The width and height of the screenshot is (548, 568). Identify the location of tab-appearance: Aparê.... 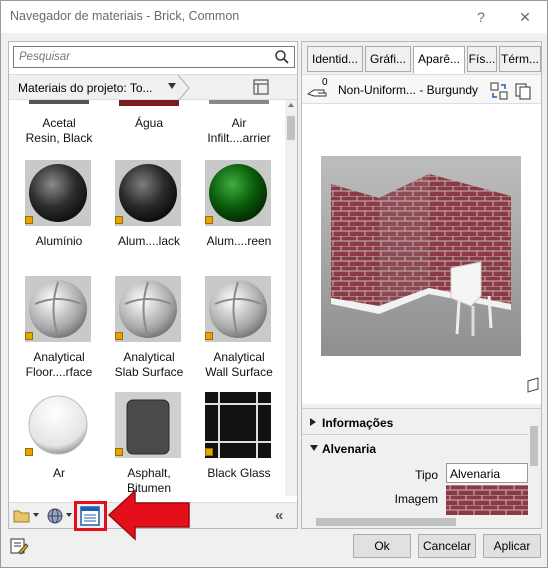
(439, 60).